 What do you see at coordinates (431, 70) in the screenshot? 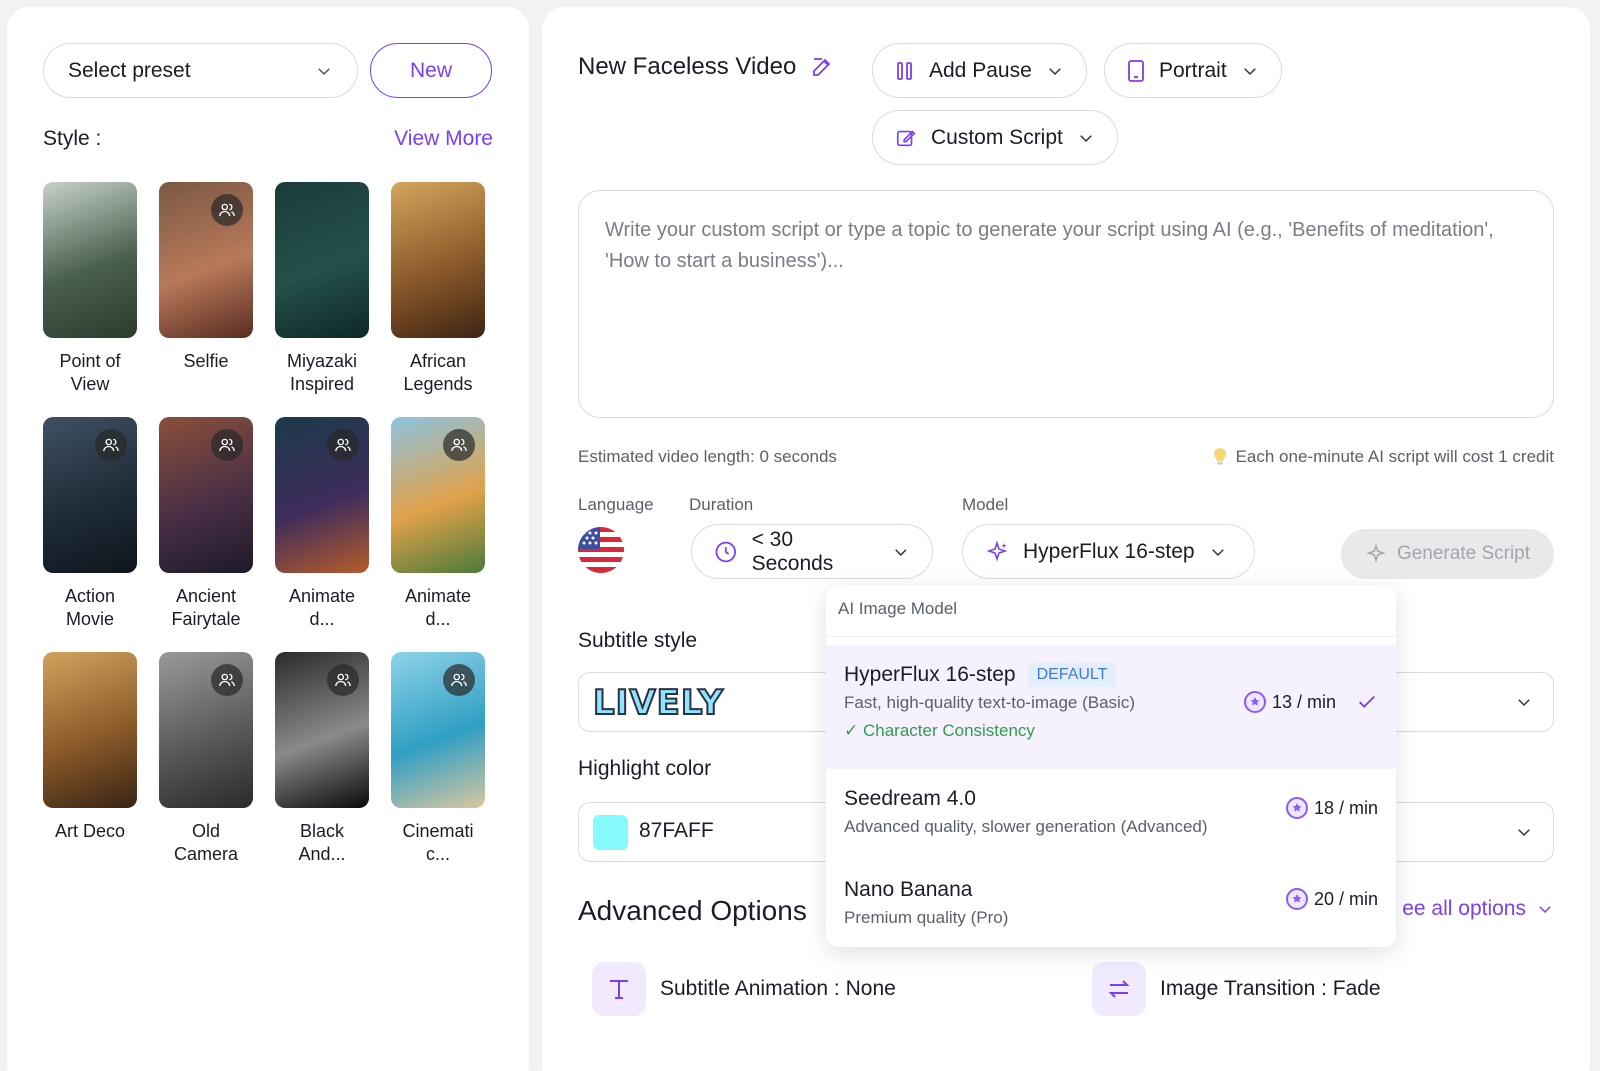
I see `new-preset-button: New` at bounding box center [431, 70].